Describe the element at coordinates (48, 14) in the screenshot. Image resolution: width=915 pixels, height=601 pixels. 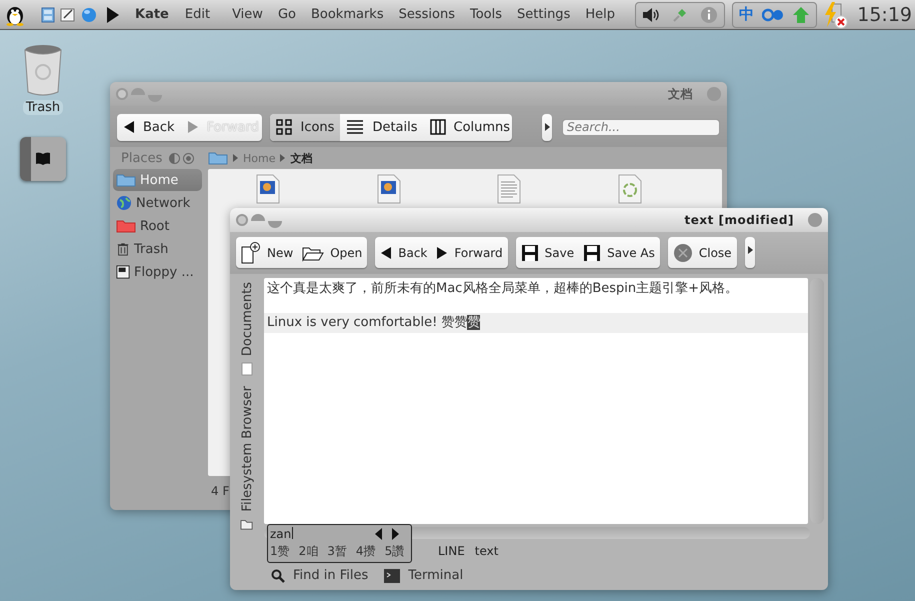
I see `cabinet-icon` at that location.